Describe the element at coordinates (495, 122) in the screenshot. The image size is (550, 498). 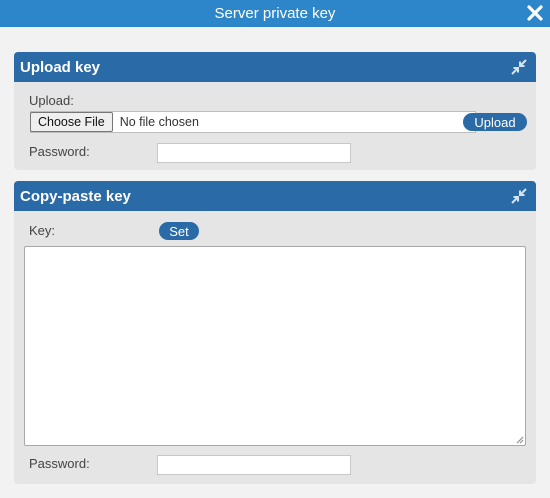
I see `upload-button: Upload` at that location.